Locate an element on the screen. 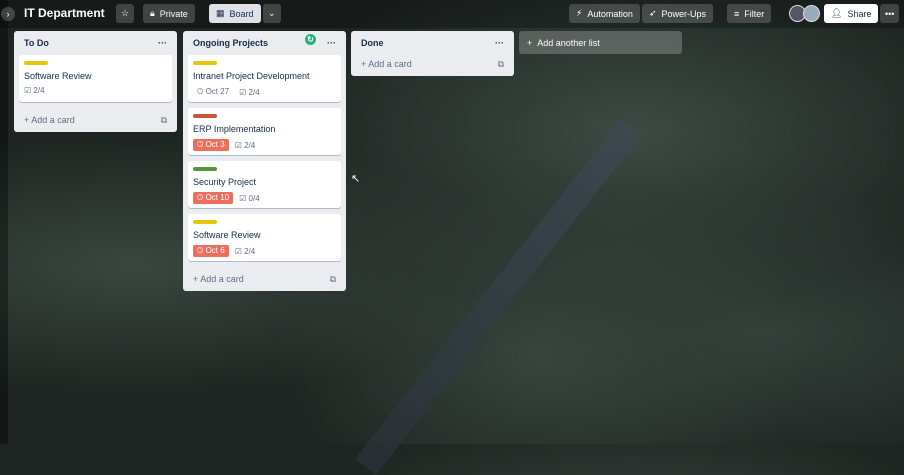 The width and height of the screenshot is (904, 475). lock-icon: 🔒︎ is located at coordinates (152, 13).